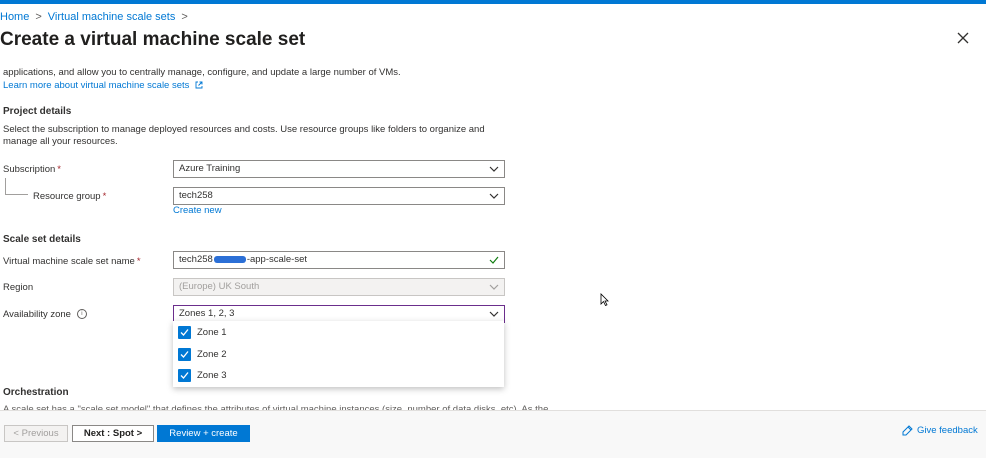  I want to click on zone-option: Zone 1, so click(338, 333).